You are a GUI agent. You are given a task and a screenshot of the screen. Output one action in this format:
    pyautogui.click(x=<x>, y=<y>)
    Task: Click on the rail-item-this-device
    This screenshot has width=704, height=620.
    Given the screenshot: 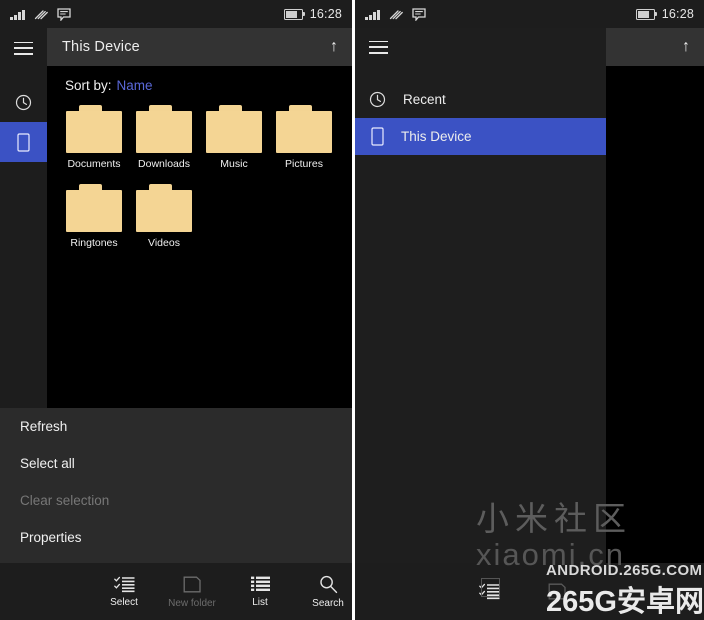 What is the action you would take?
    pyautogui.click(x=23, y=142)
    